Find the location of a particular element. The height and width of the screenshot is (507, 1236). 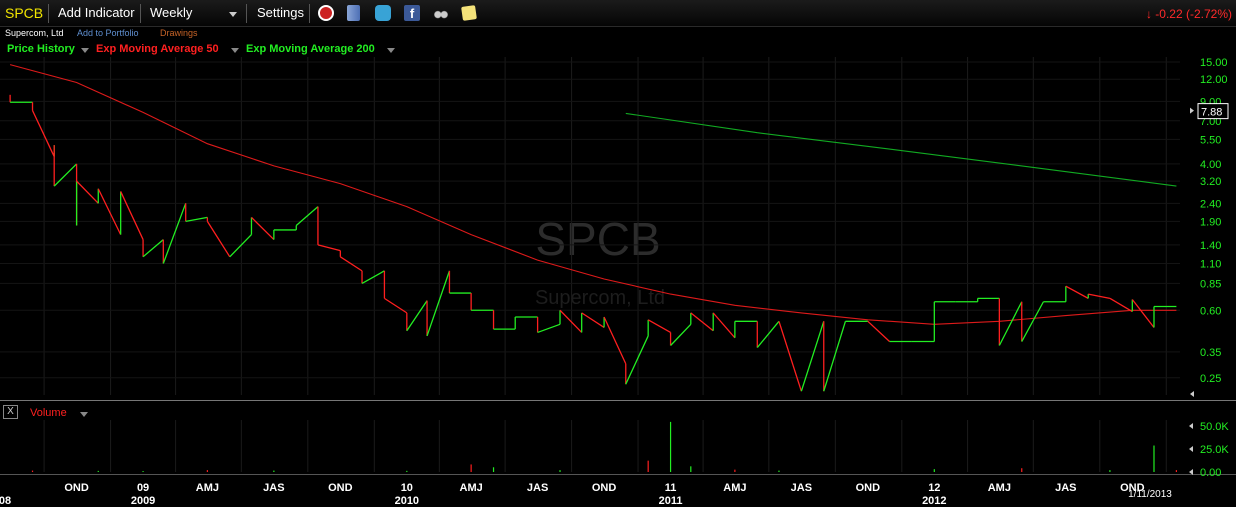

price-tick-label: 3.20 is located at coordinates (1210, 182).